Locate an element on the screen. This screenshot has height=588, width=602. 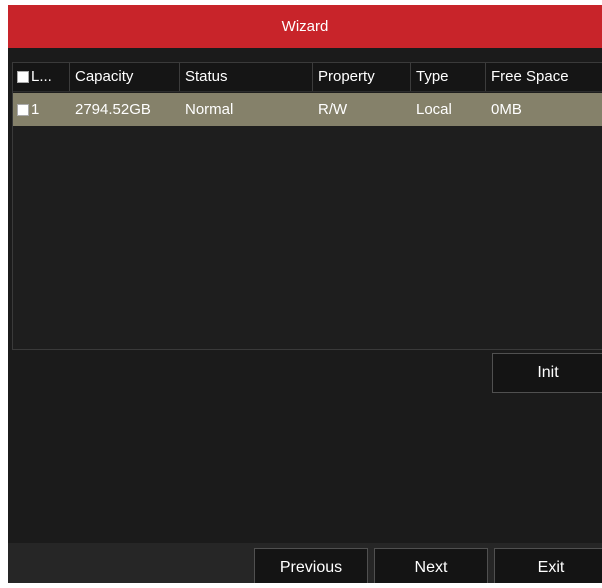
property-cell: R/W is located at coordinates (333, 109).